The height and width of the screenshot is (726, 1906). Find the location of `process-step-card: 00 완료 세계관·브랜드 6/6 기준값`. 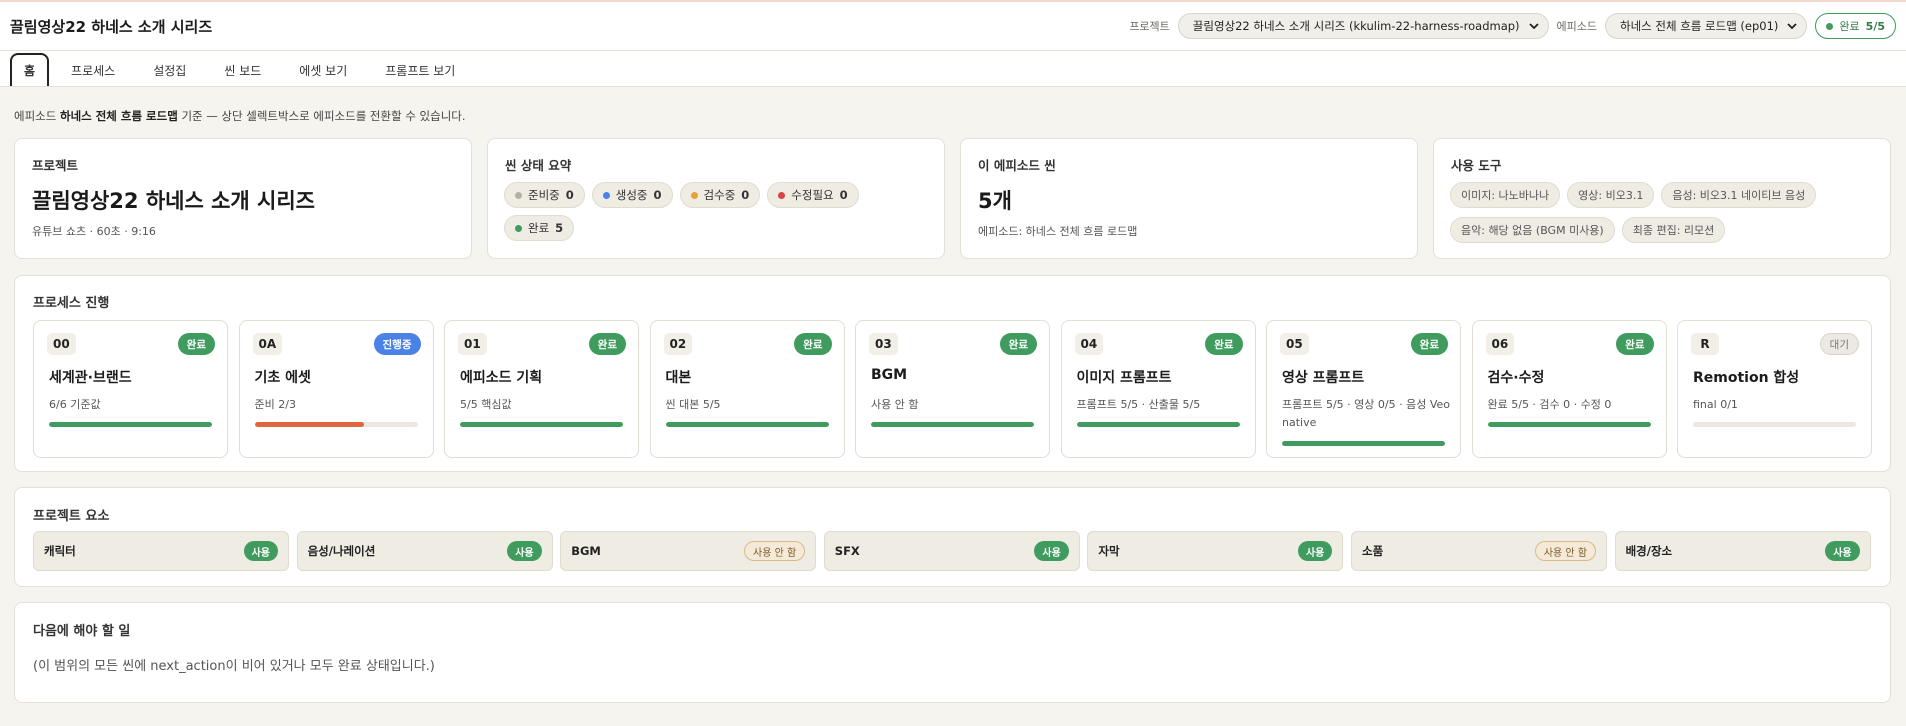

process-step-card: 00 완료 세계관·브랜드 6/6 기준값 is located at coordinates (130, 389).